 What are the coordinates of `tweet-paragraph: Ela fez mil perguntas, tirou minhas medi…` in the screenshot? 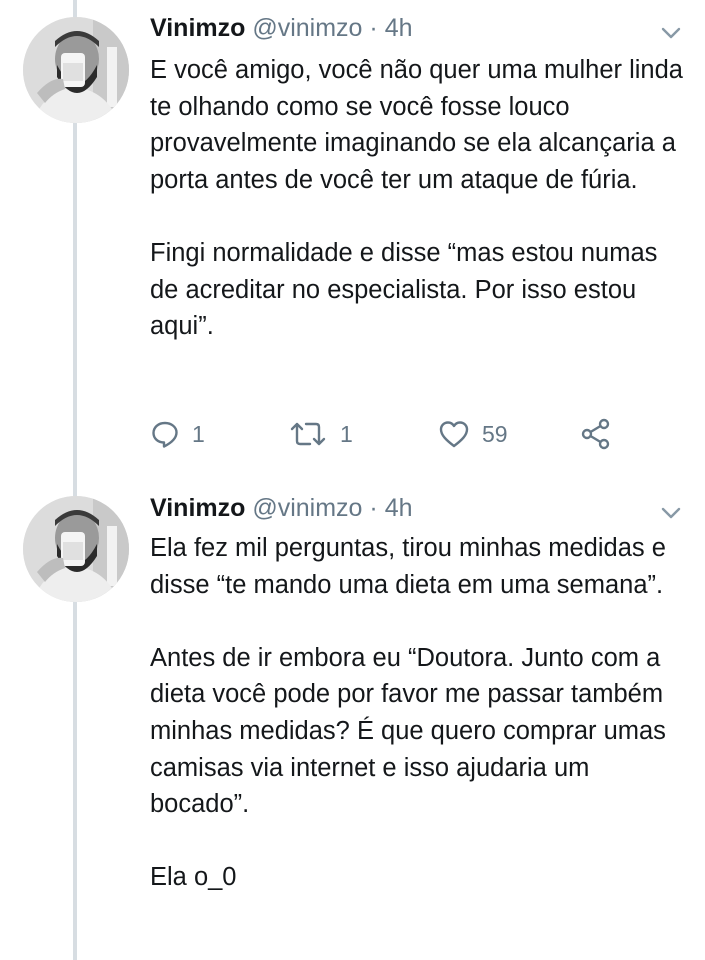 It's located at (408, 566).